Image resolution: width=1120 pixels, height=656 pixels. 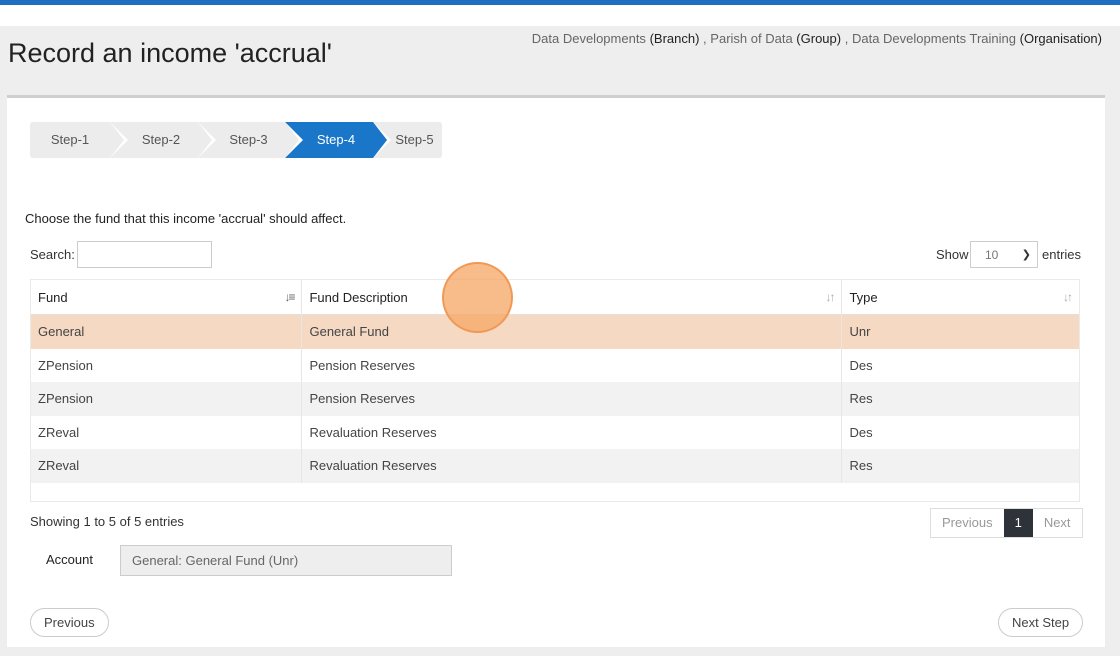 I want to click on breadcrumb-organisation-kind: (Organisation), so click(x=1060, y=38).